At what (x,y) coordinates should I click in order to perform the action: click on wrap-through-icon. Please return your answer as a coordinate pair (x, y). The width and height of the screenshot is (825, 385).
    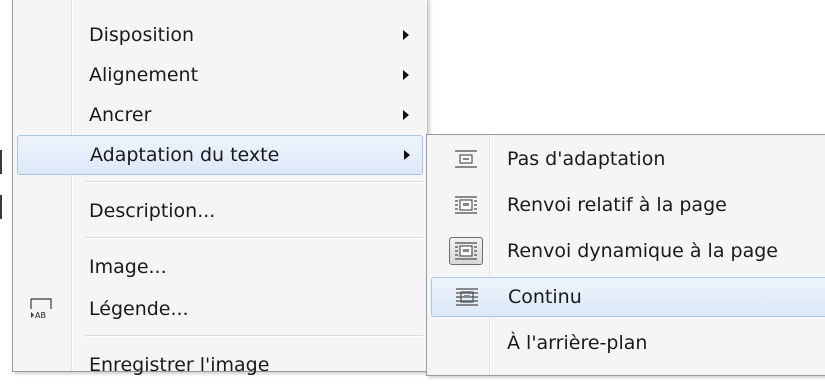
    Looking at the image, I should click on (467, 297).